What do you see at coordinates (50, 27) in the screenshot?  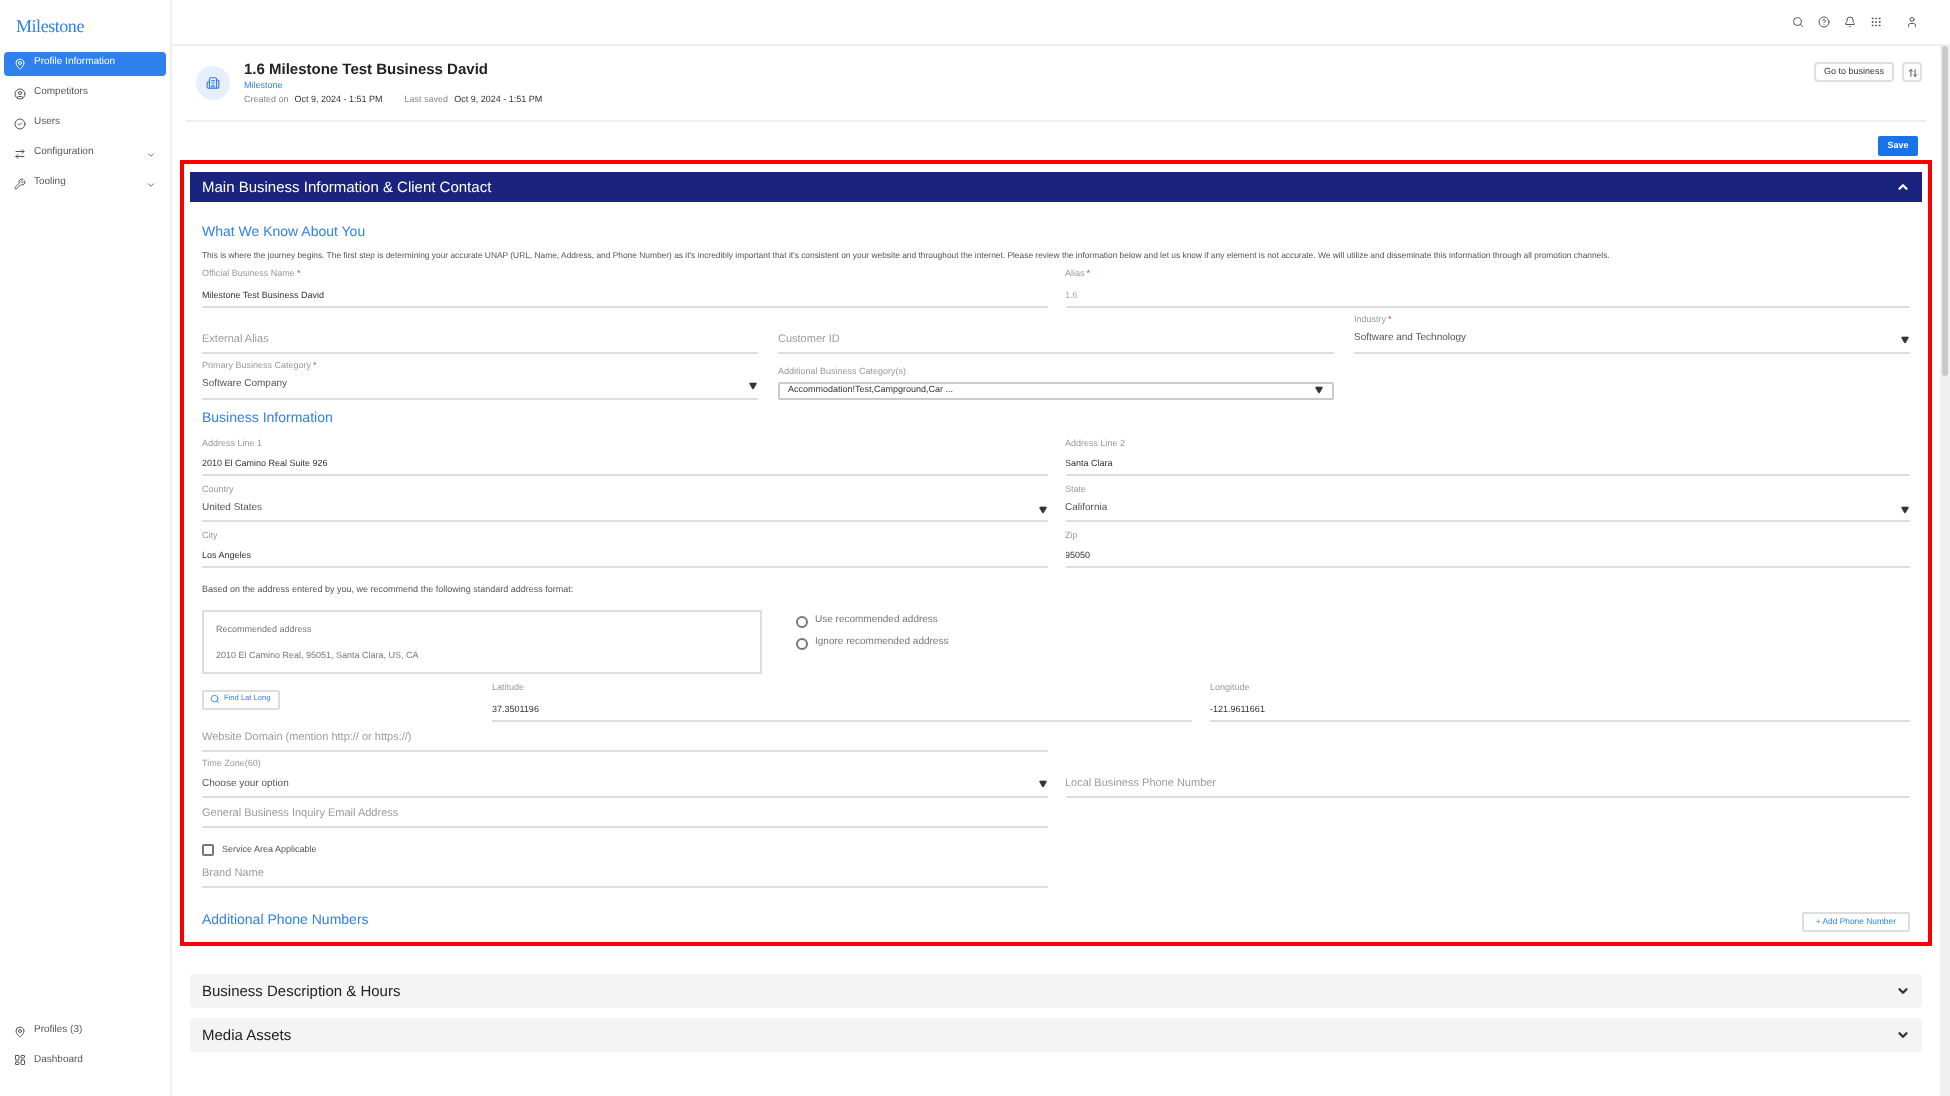 I see `brand-logo: Milestone` at bounding box center [50, 27].